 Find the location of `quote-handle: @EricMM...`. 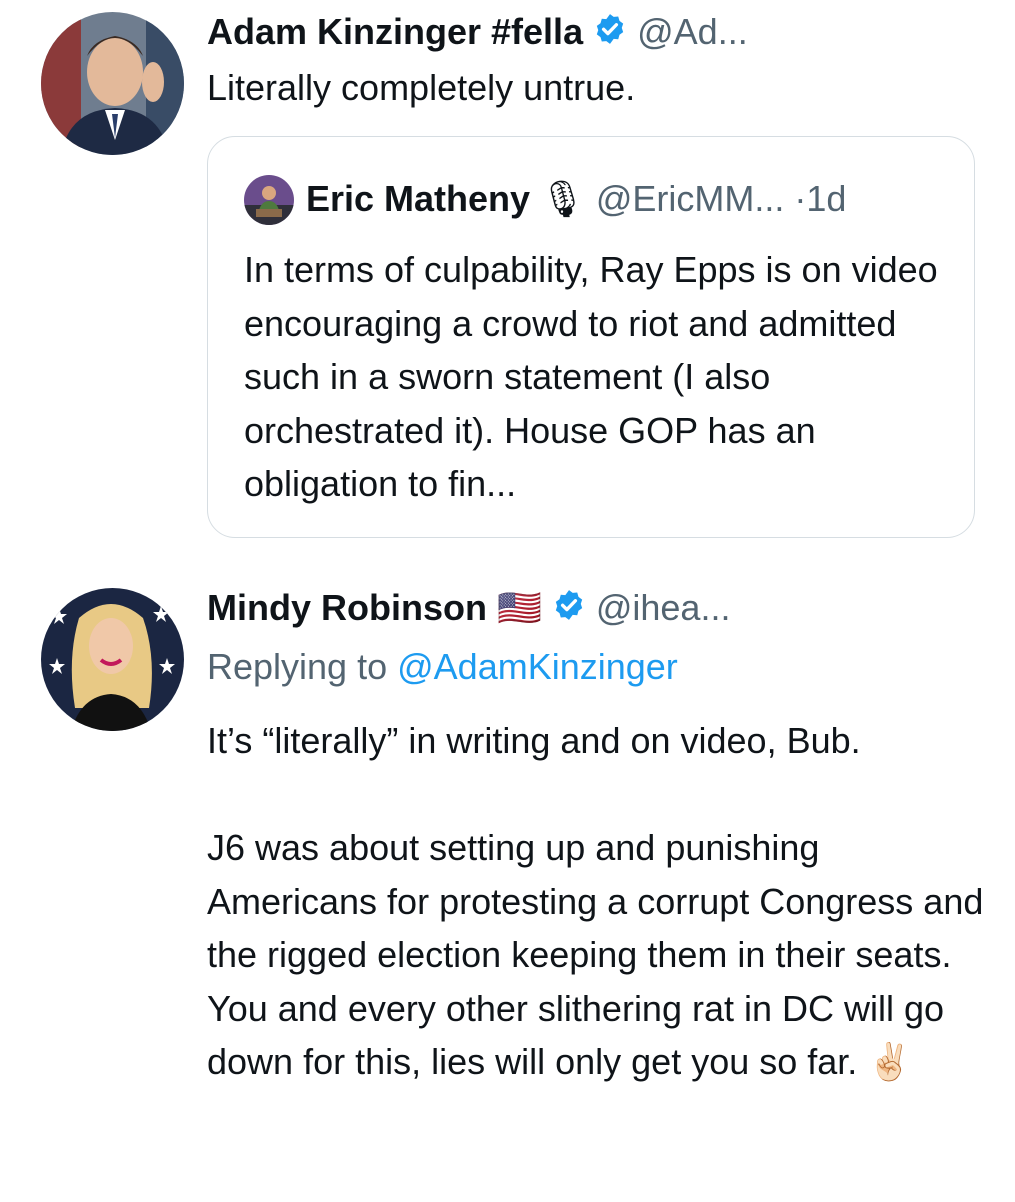

quote-handle: @EricMM... is located at coordinates (690, 198).